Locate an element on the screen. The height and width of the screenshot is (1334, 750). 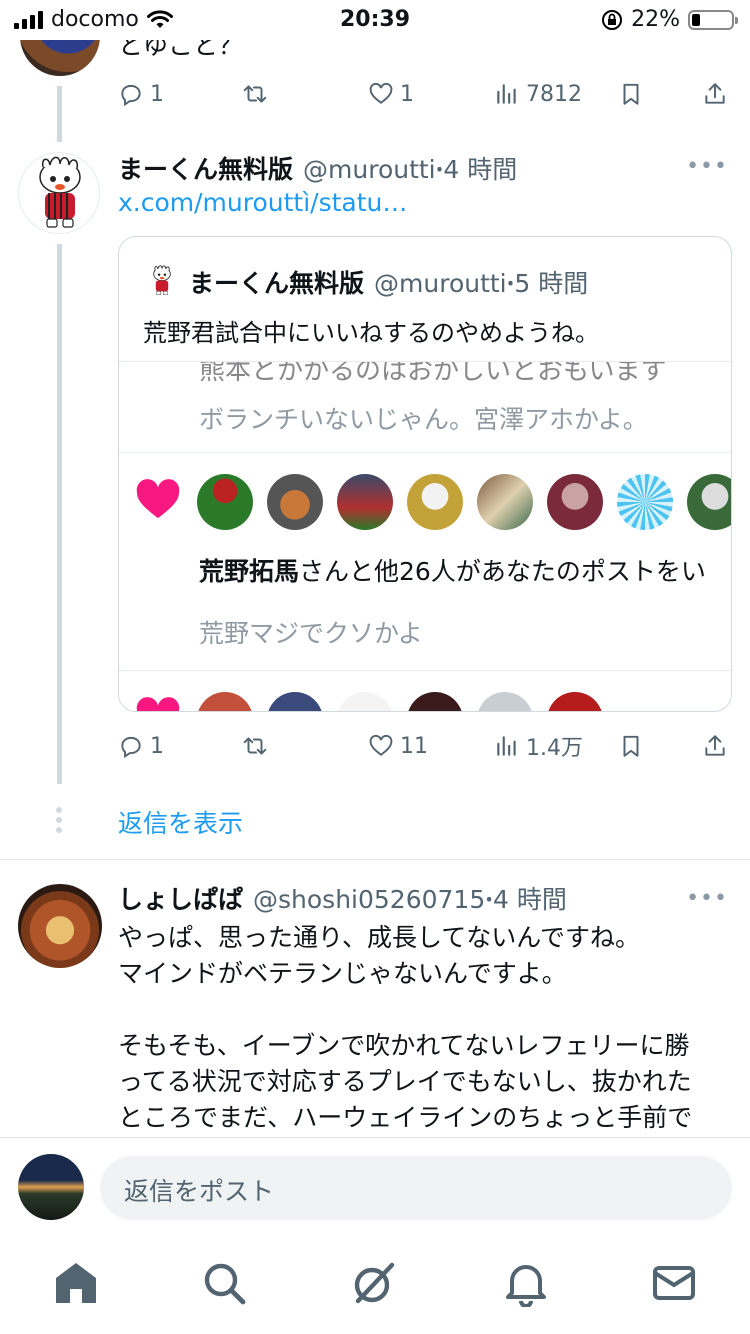
tweet-header: まーくん無料版 @murouttiꞏ4 時間 is located at coordinates (317, 168).